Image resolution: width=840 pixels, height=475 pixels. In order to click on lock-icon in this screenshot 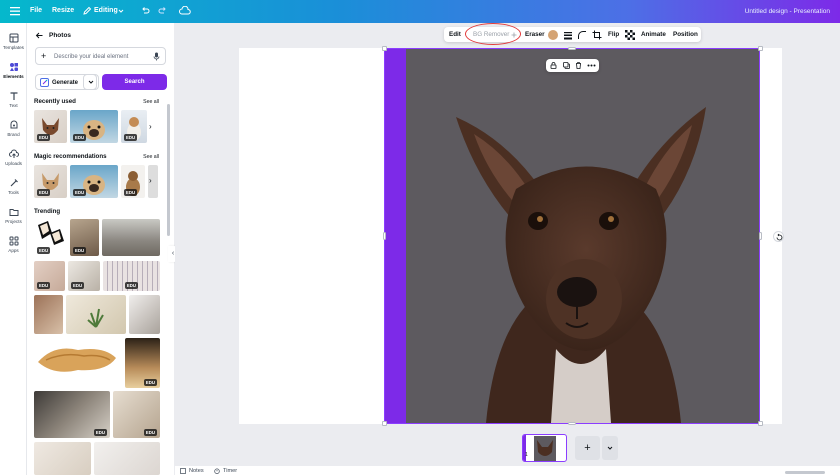, I will do `click(553, 65)`.